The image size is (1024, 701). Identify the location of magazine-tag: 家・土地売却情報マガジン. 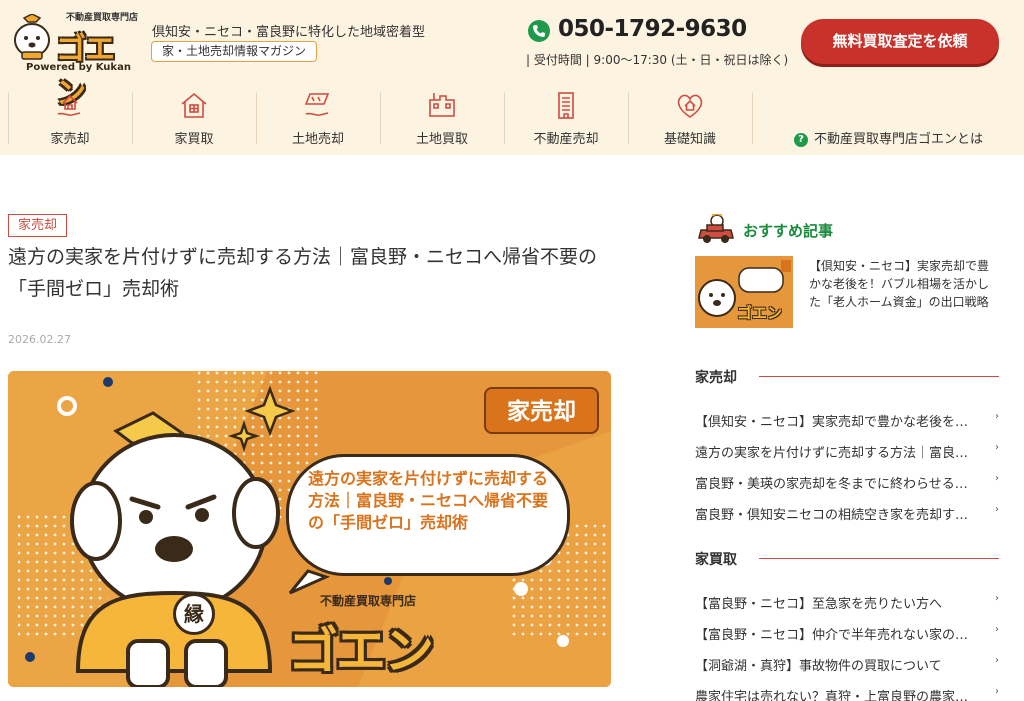
(234, 51).